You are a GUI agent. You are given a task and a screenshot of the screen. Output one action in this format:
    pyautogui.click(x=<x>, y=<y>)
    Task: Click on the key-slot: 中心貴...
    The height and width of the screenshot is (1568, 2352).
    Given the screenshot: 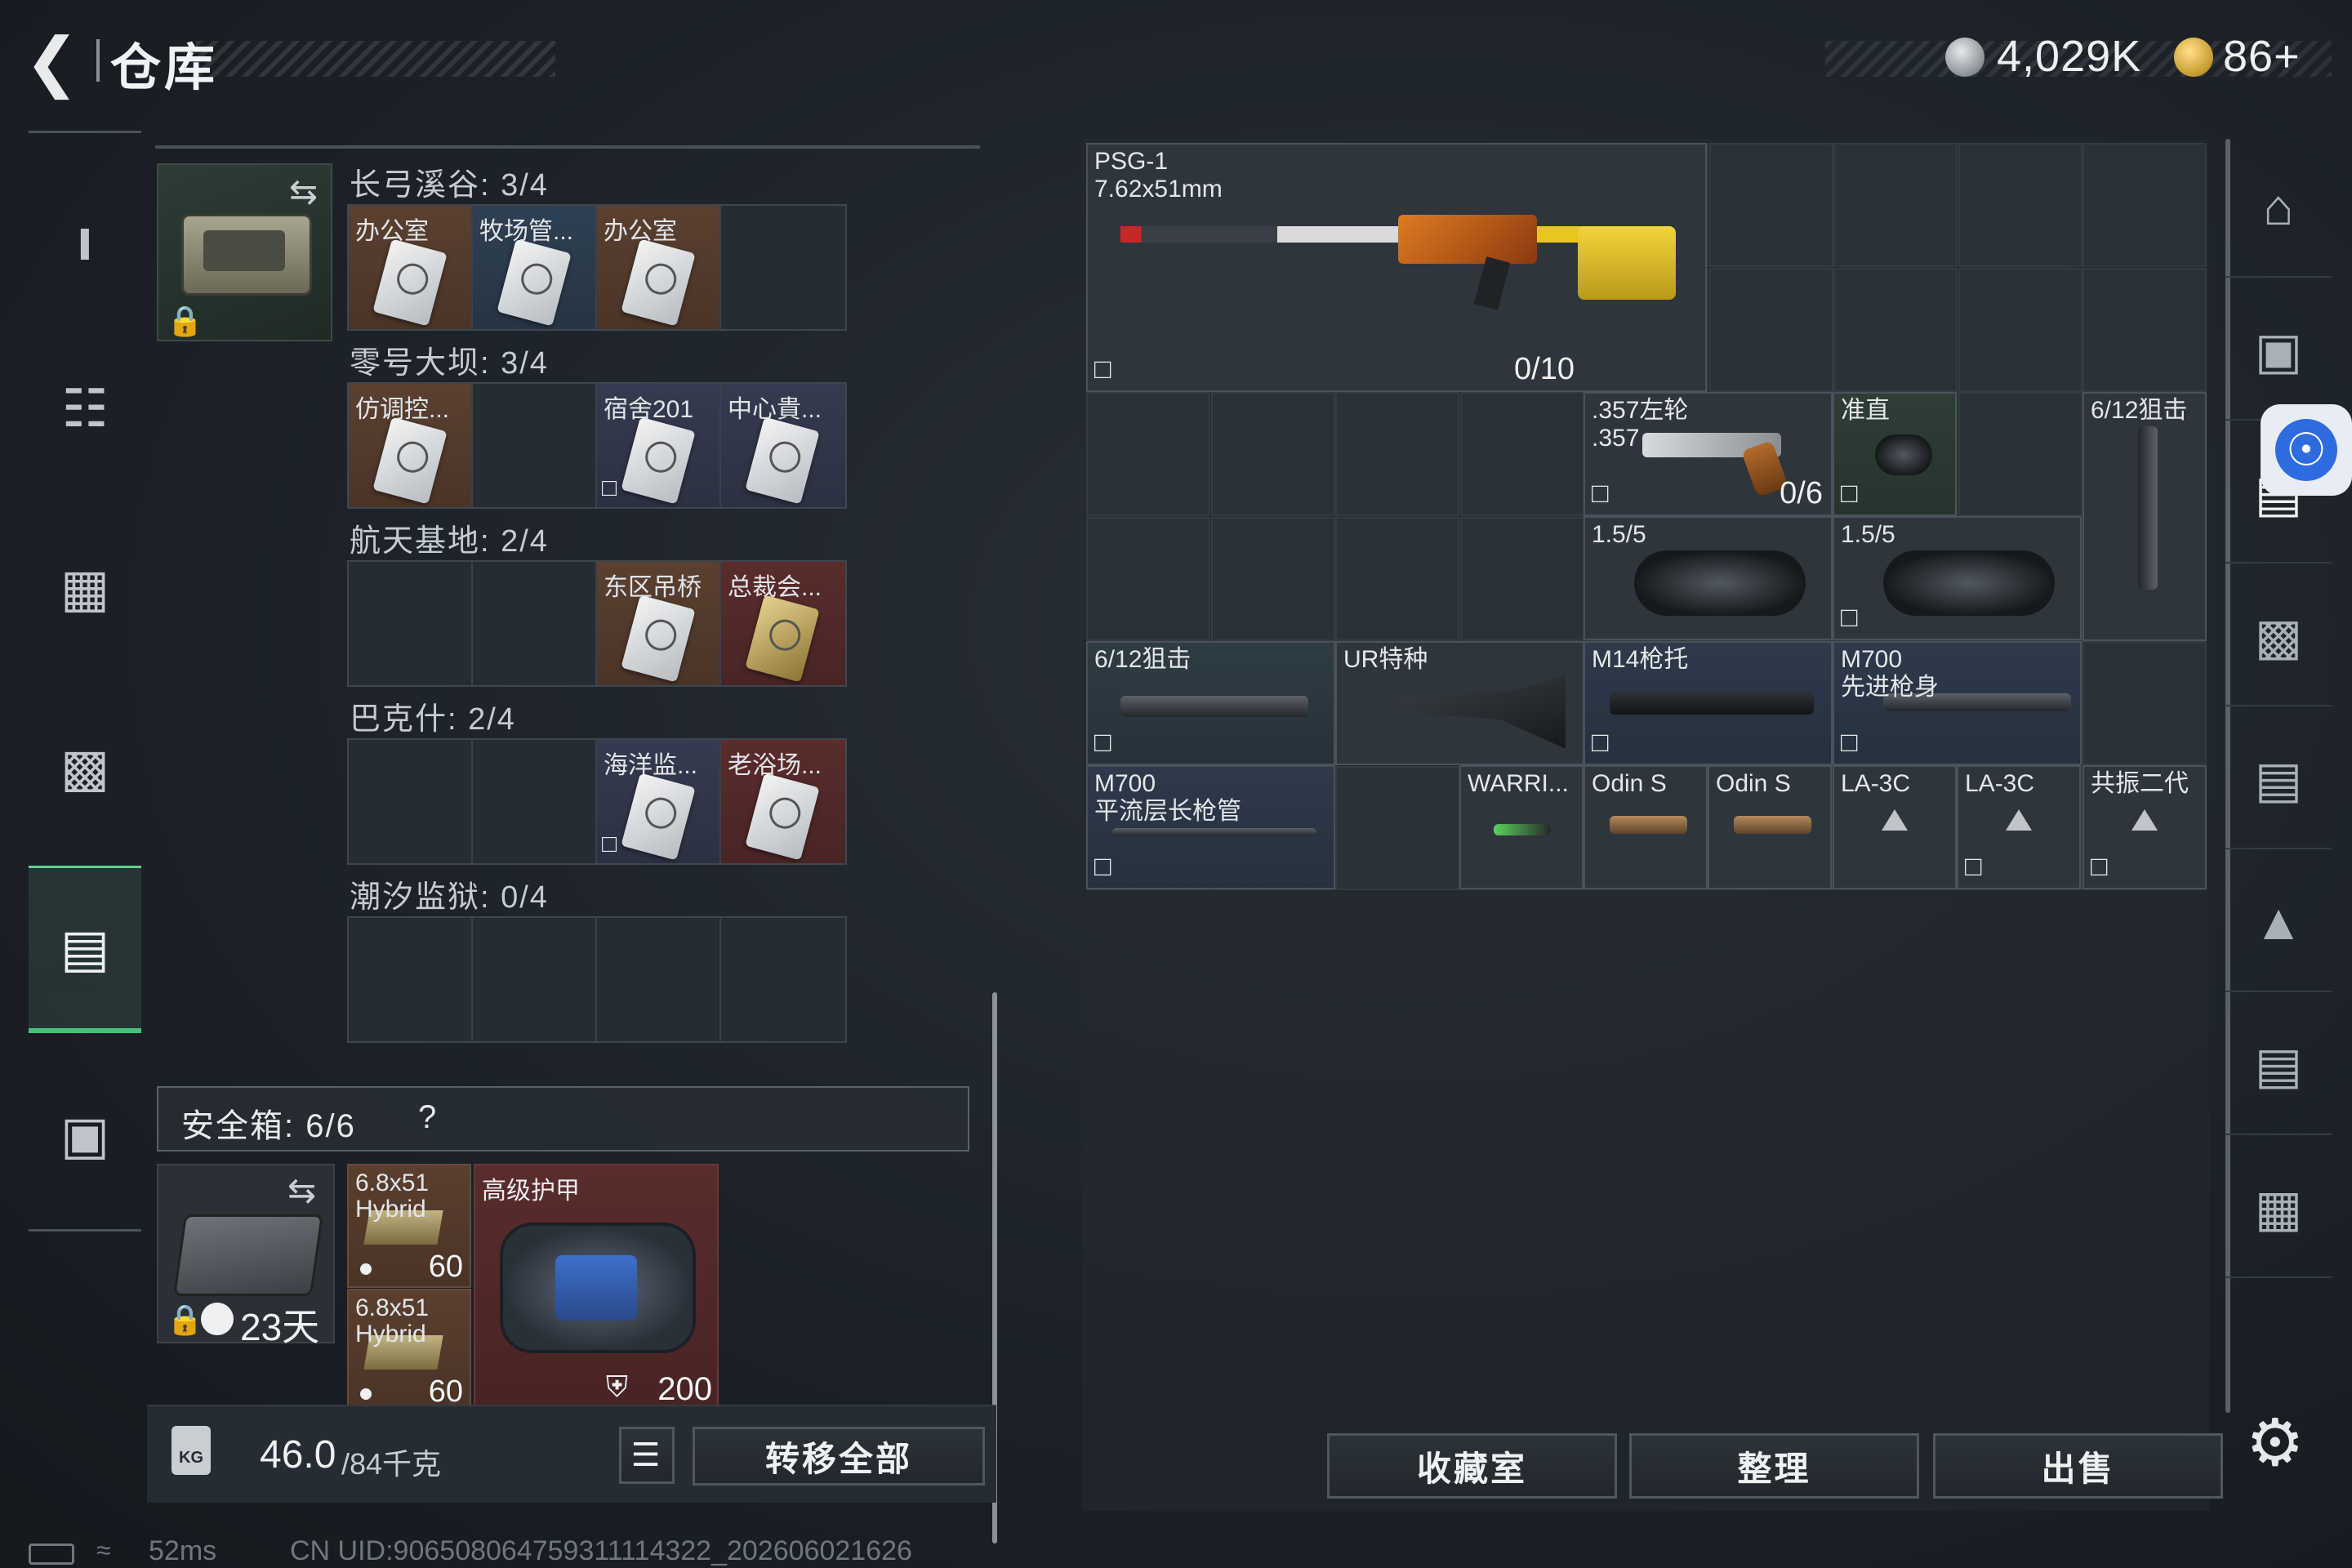 What is the action you would take?
    pyautogui.click(x=783, y=445)
    